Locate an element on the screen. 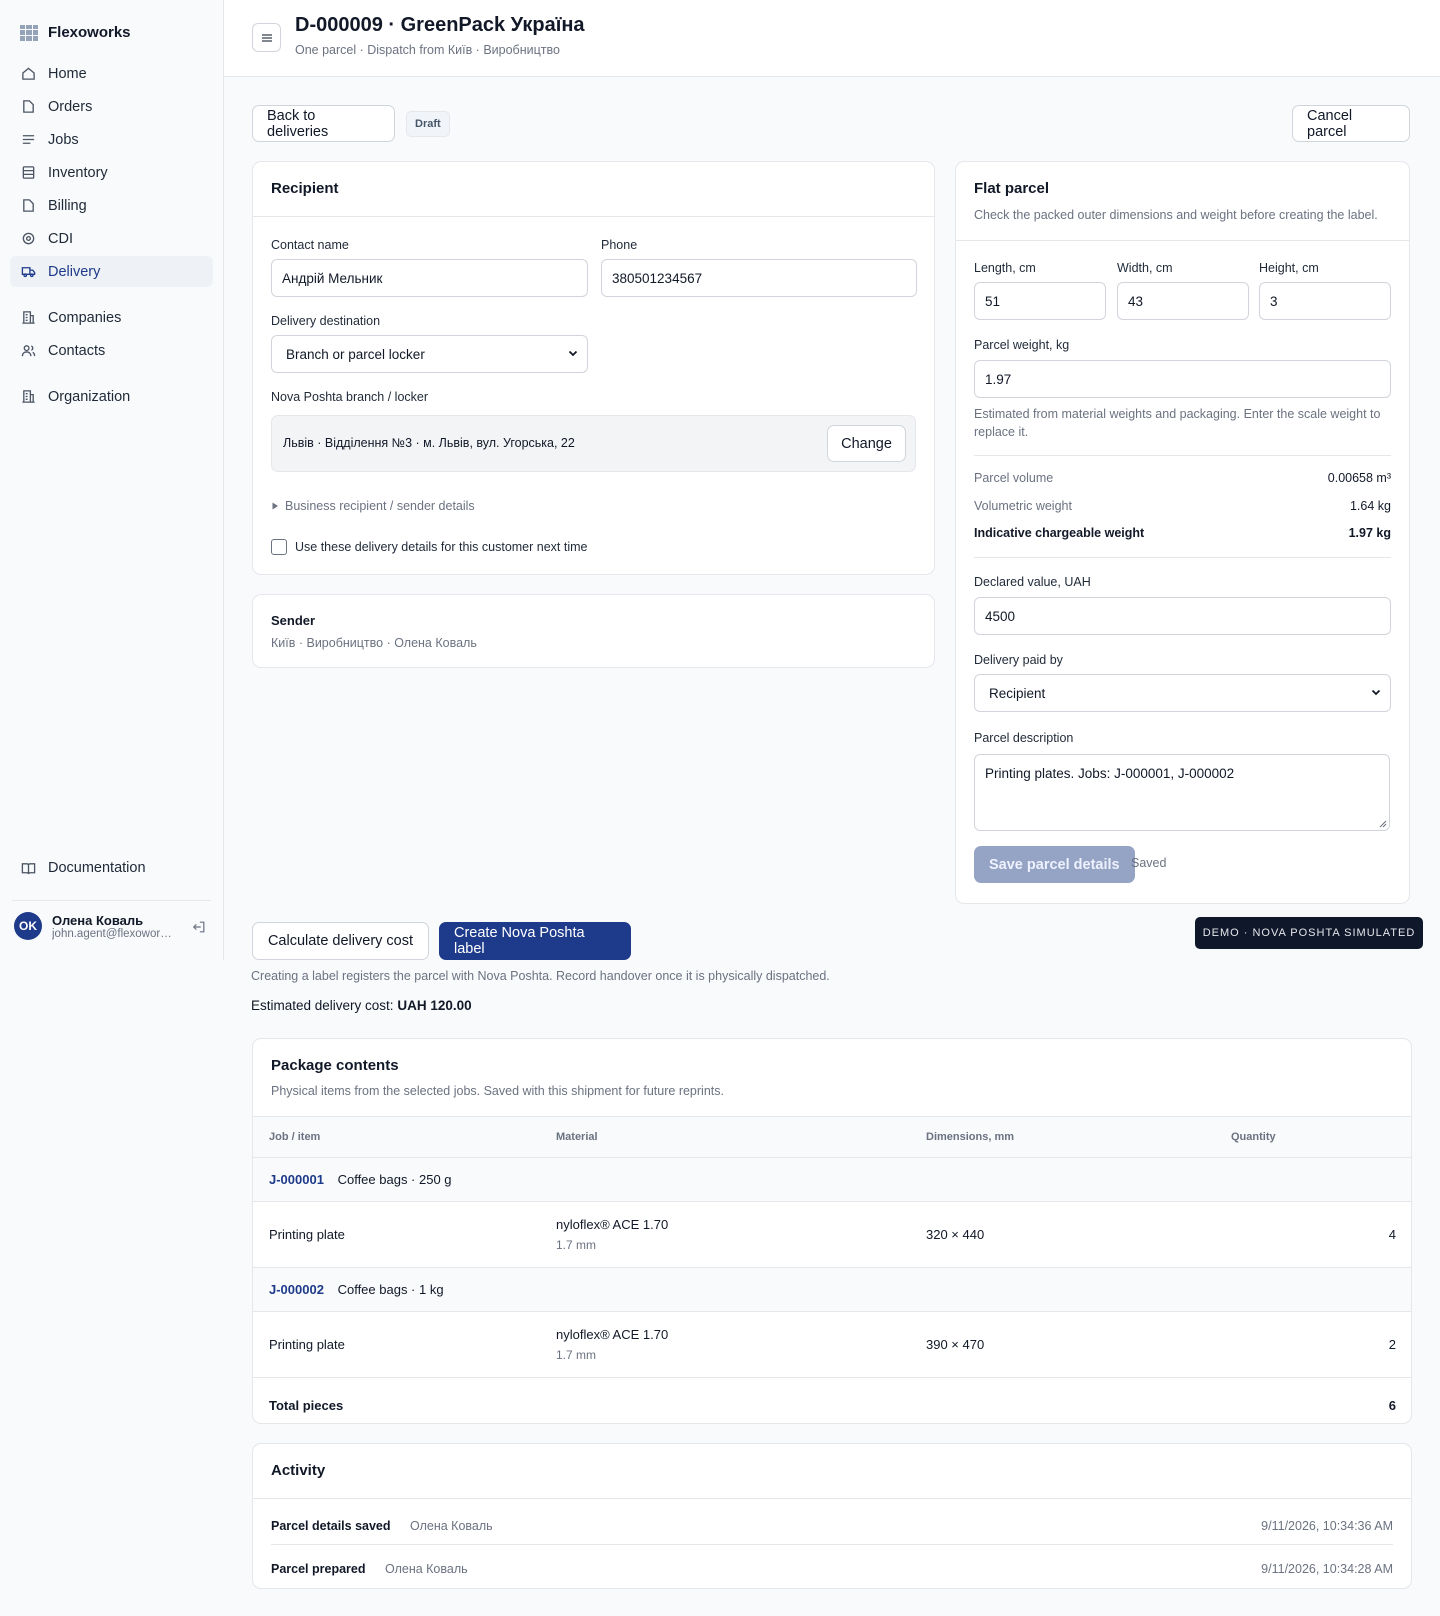 The height and width of the screenshot is (1616, 1440). sidebar-item-label: Companies is located at coordinates (85, 317).